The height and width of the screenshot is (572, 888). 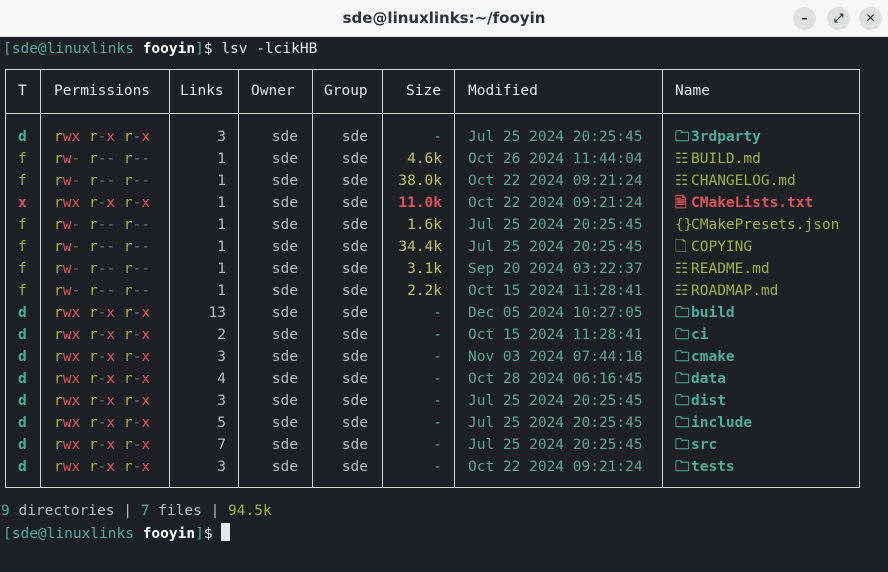 What do you see at coordinates (704, 445) in the screenshot?
I see `file-name: src` at bounding box center [704, 445].